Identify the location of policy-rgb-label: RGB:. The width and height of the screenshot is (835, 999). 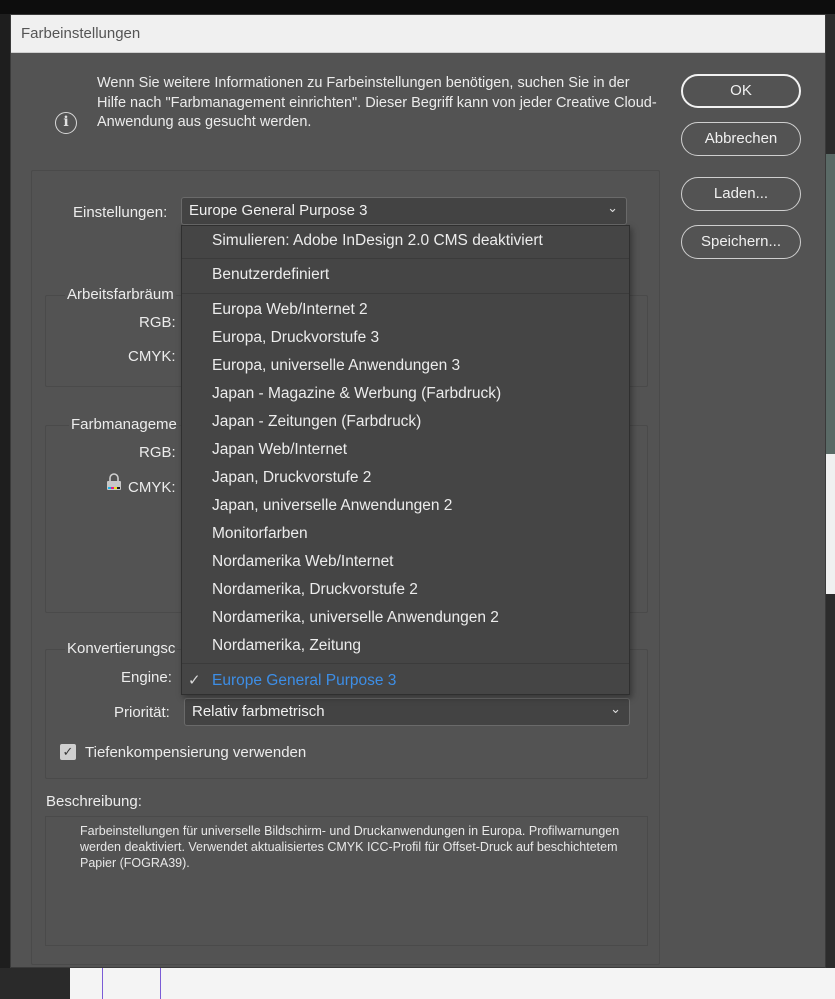
(157, 452).